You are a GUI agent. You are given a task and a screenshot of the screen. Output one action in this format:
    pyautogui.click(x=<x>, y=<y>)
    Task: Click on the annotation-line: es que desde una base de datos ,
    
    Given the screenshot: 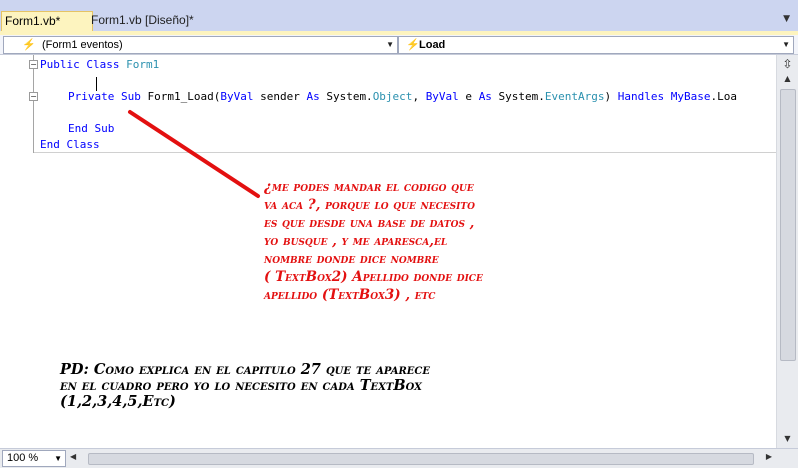 What is the action you would take?
    pyautogui.click(x=369, y=223)
    